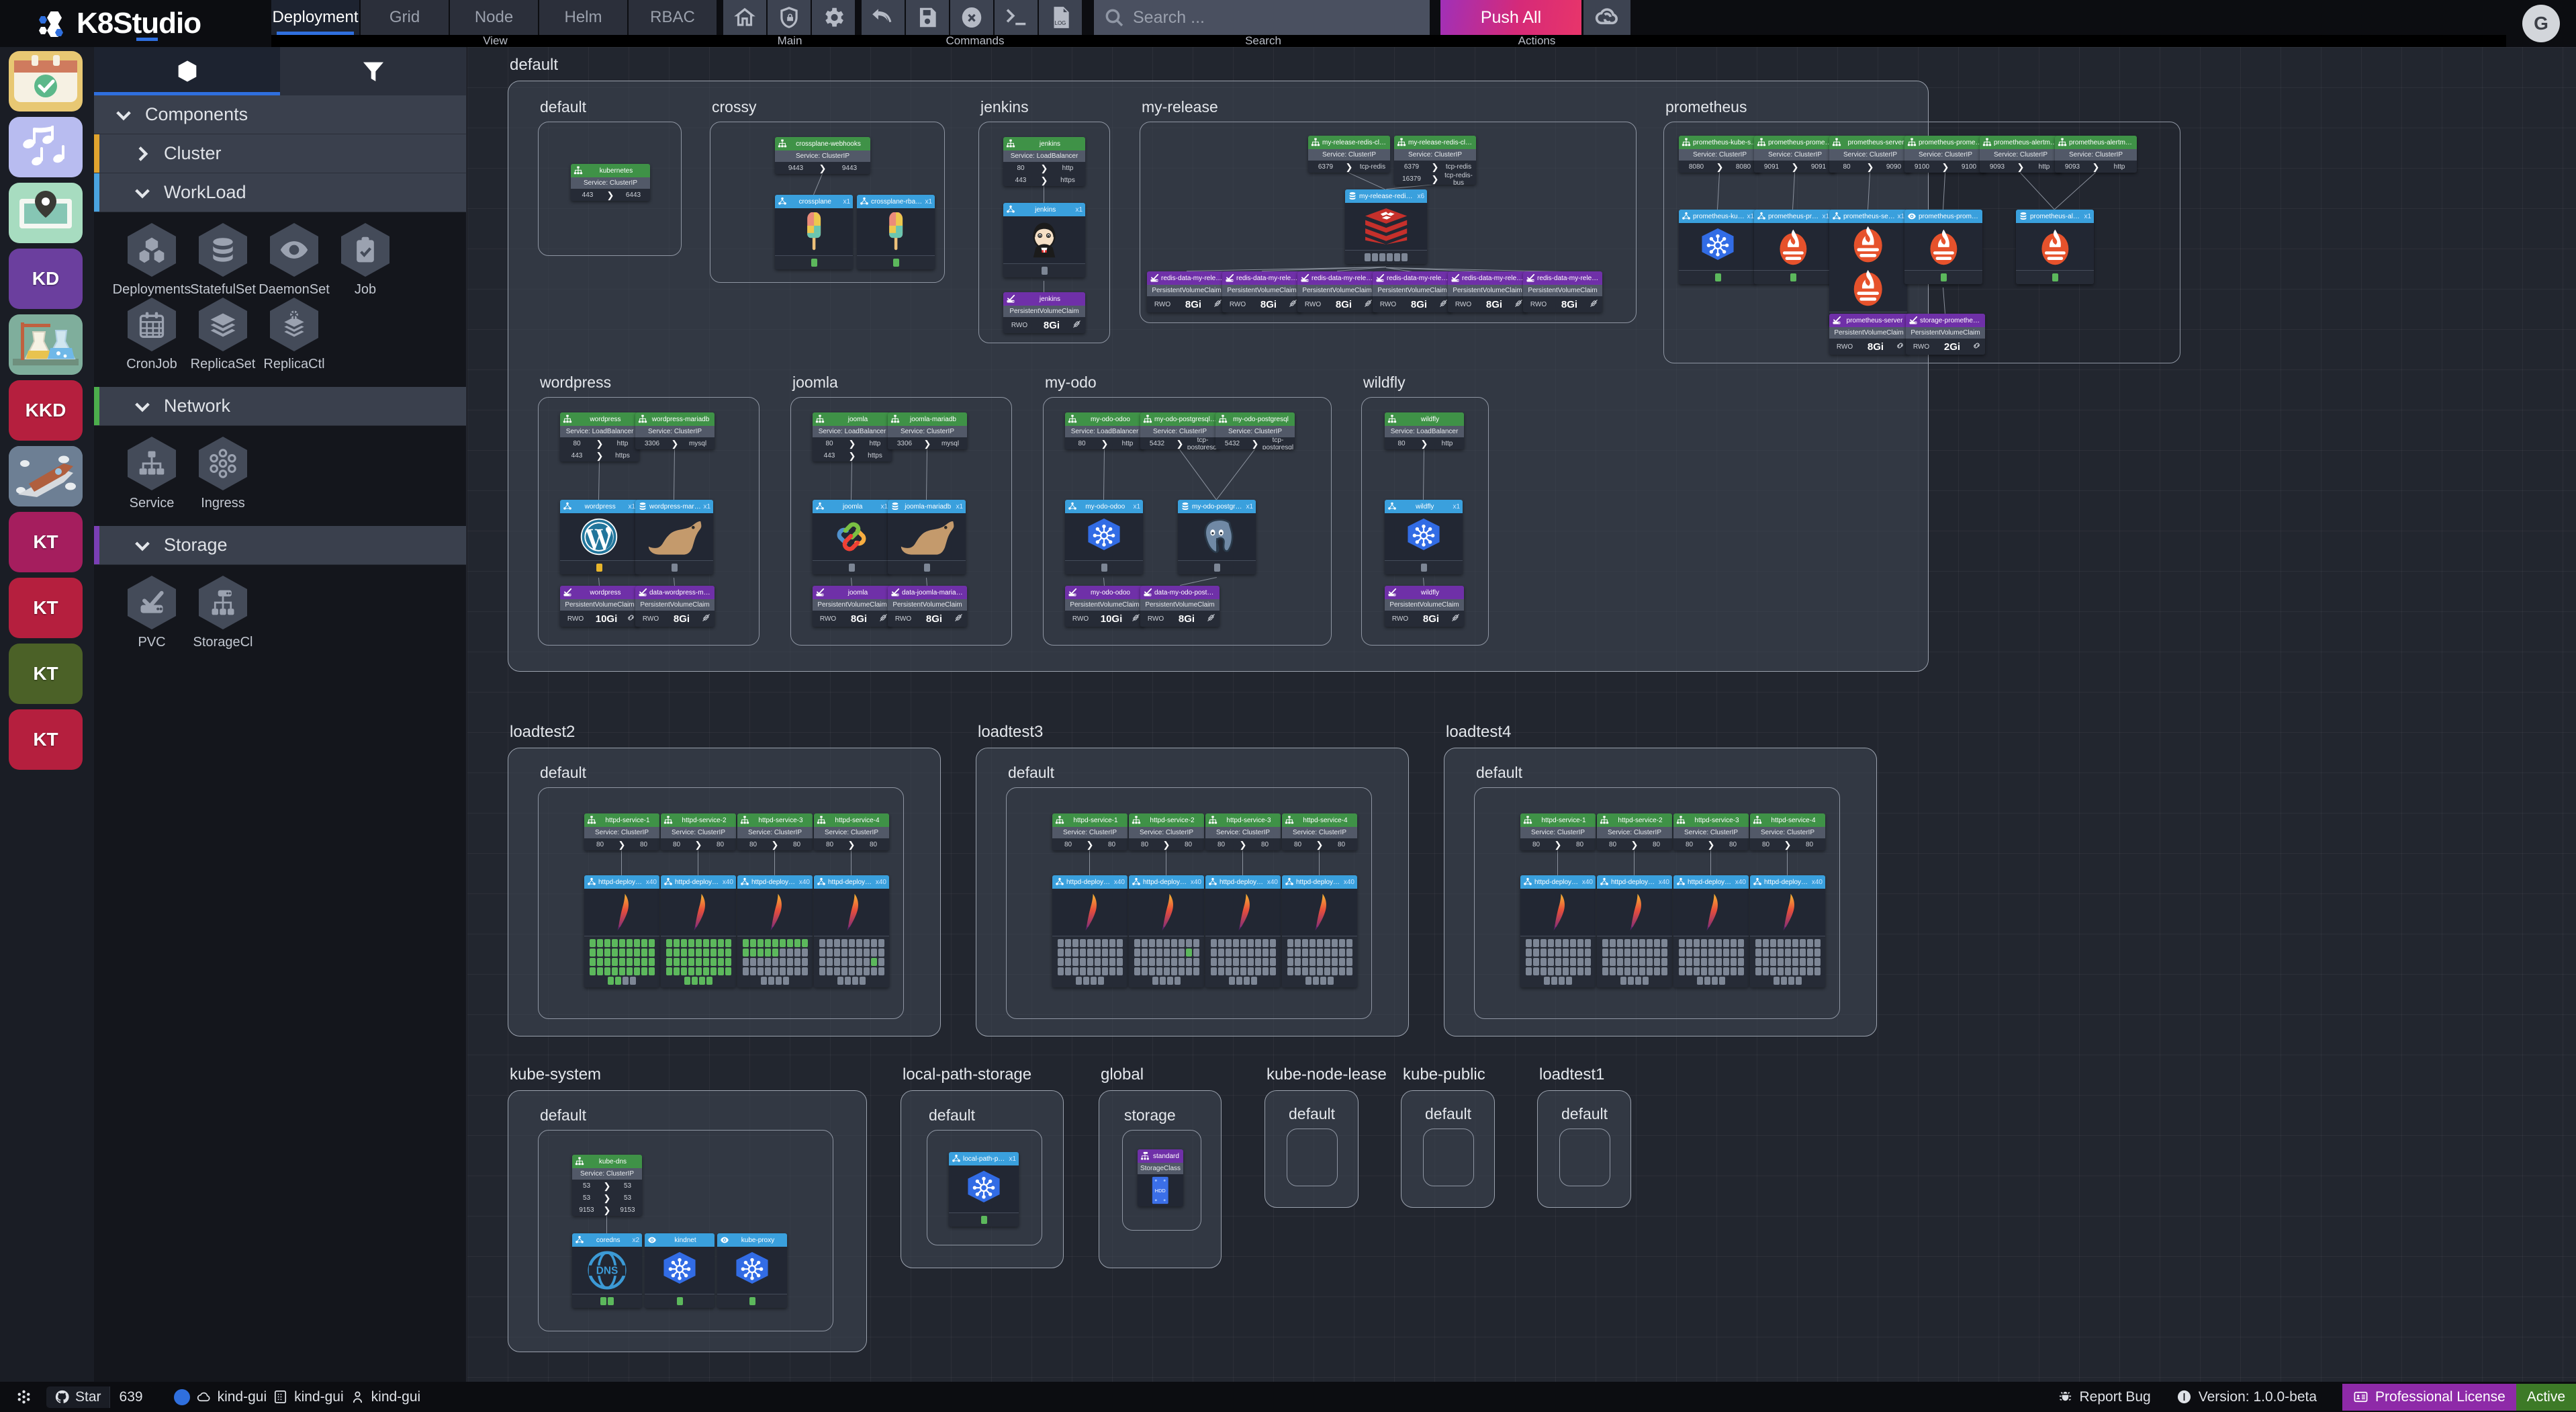 This screenshot has height=1412, width=2576. I want to click on node-card-deployment: my-odo-odoo x1, so click(1104, 537).